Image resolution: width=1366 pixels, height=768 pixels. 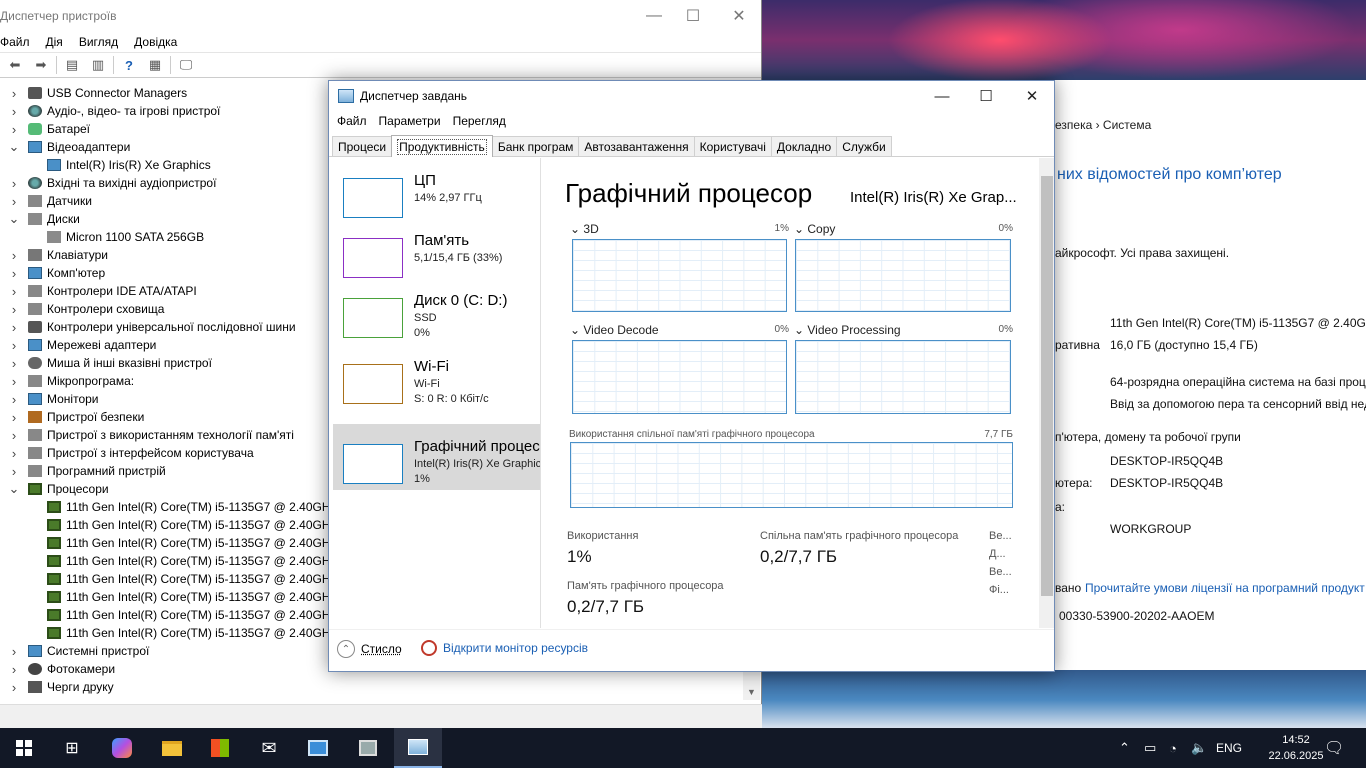 I want to click on tree-category: › Монітори, so click(x=53, y=399).